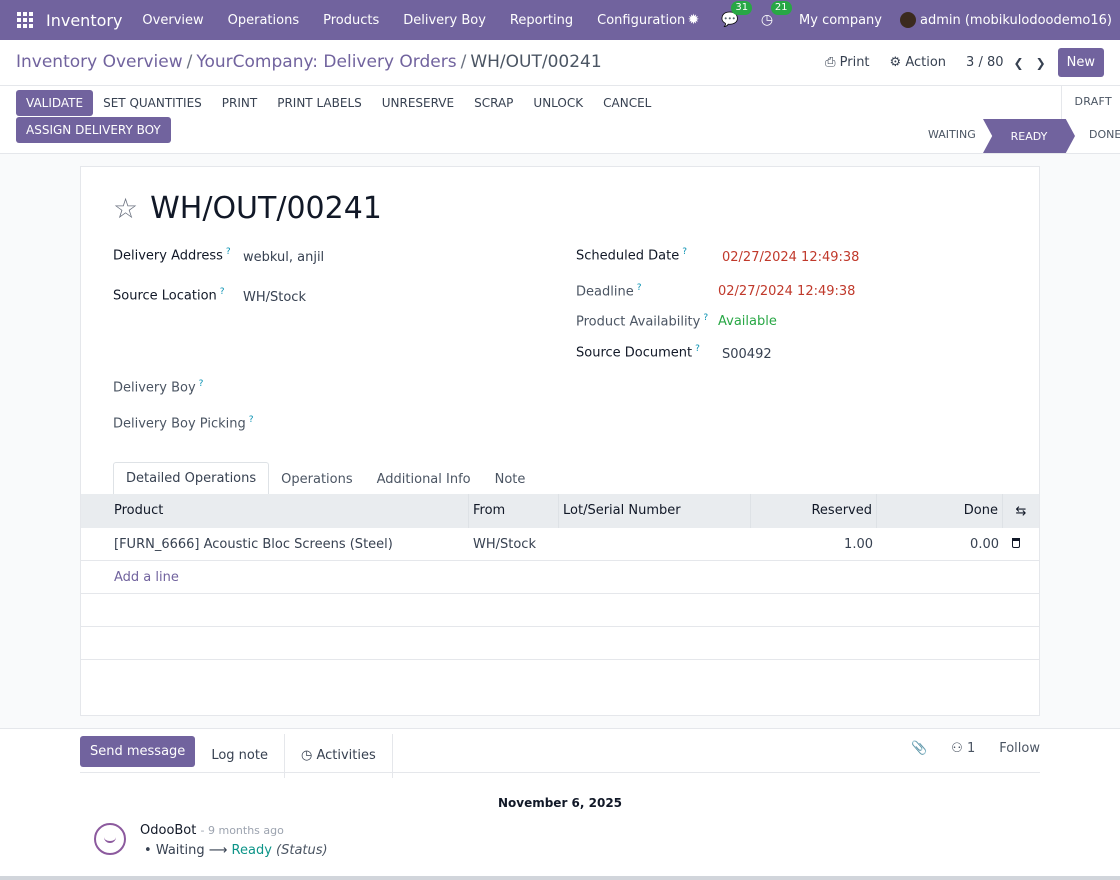 This screenshot has width=1120, height=880. Describe the element at coordinates (627, 103) in the screenshot. I see `cancel-button: CANCEL` at that location.